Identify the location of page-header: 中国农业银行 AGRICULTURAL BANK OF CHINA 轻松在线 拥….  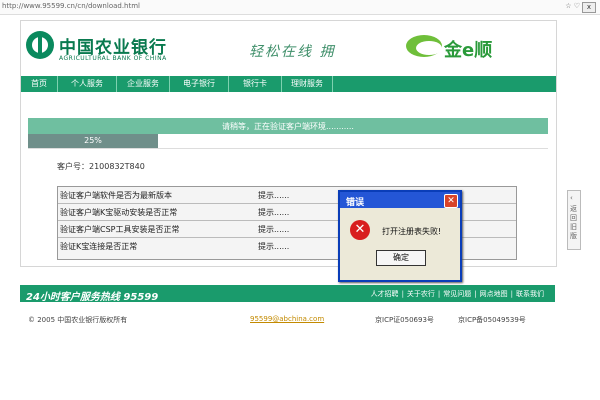
(288, 48).